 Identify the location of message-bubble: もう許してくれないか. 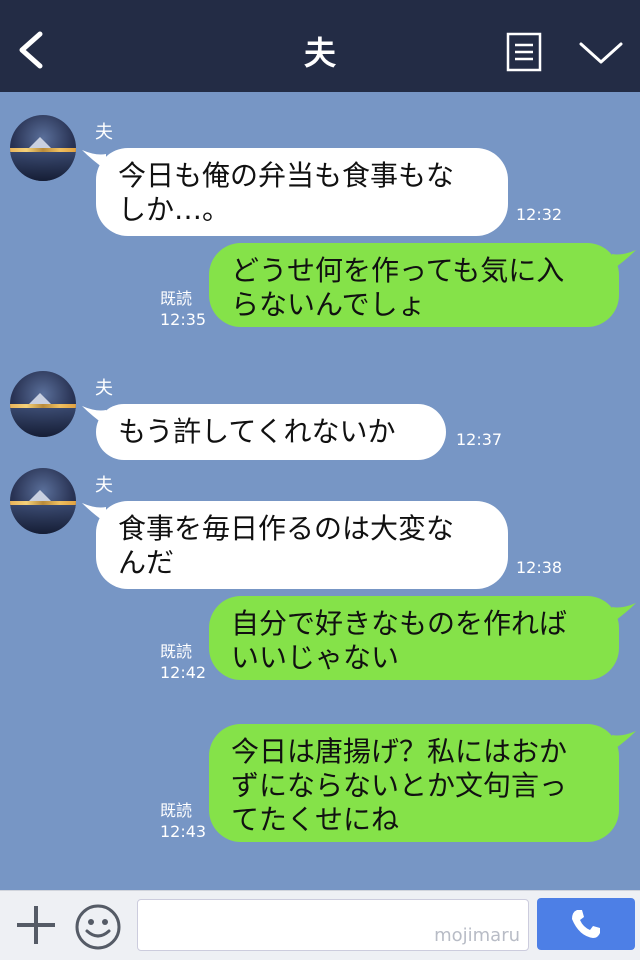
(271, 432).